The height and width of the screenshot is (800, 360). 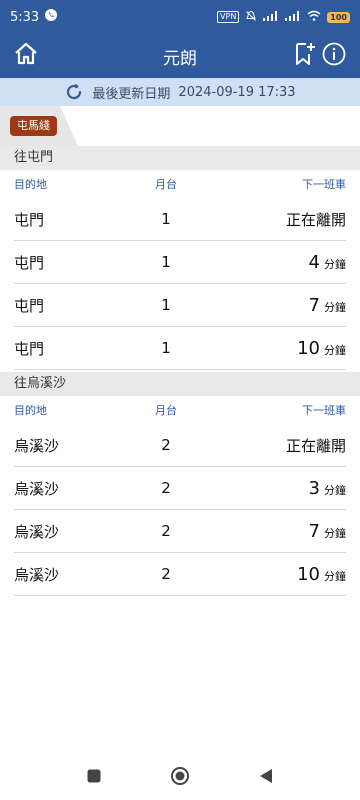 What do you see at coordinates (338, 17) in the screenshot?
I see `battery-indicator: 100` at bounding box center [338, 17].